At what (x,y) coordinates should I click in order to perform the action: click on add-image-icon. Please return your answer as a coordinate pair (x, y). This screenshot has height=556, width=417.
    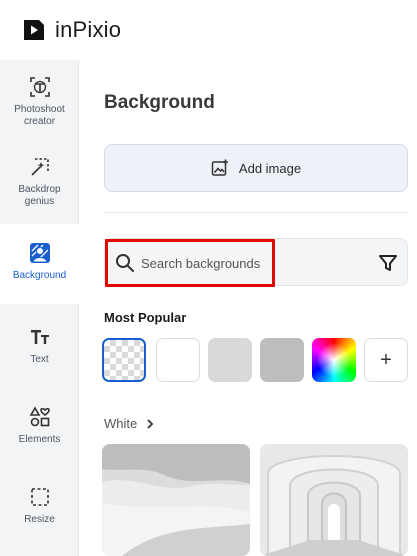
    Looking at the image, I should click on (220, 168).